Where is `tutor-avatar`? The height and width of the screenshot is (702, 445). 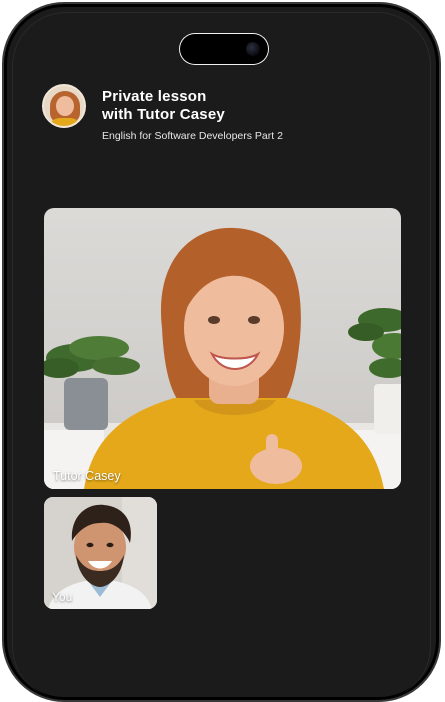 tutor-avatar is located at coordinates (64, 106).